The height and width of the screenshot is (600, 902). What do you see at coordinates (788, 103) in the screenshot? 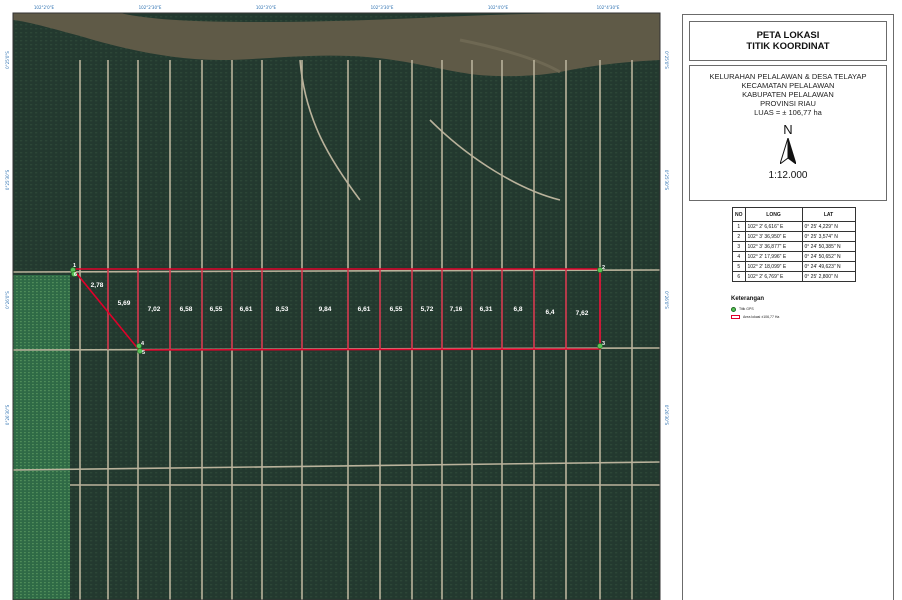
I see `location-provinsi: PROVINSI RIAU` at bounding box center [788, 103].